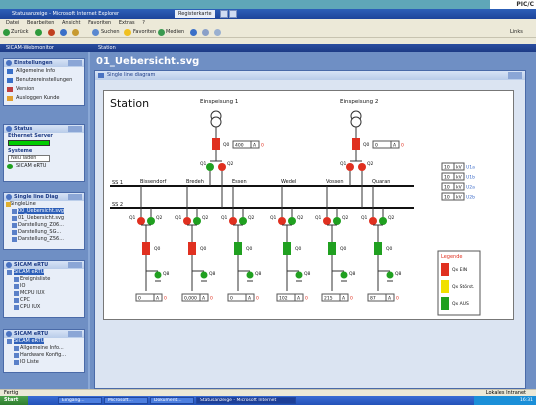  Describe the element at coordinates (44, 362) in the screenshot. I see `tree-item: IO Liste` at that location.